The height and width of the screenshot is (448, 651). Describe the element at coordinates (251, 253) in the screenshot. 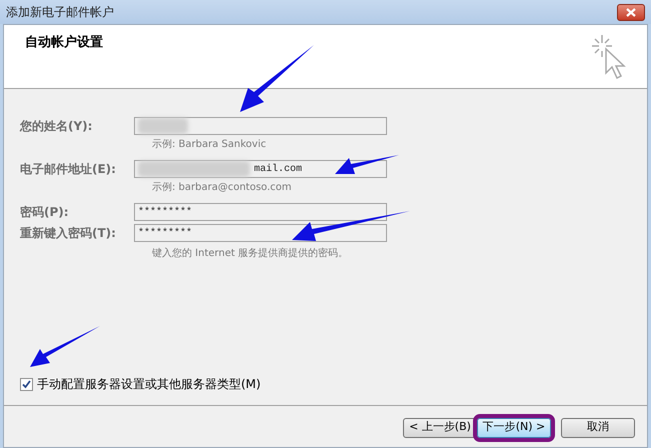

I see `field-hint: 键入您的 Internet 服务提供商提供的密码。` at that location.